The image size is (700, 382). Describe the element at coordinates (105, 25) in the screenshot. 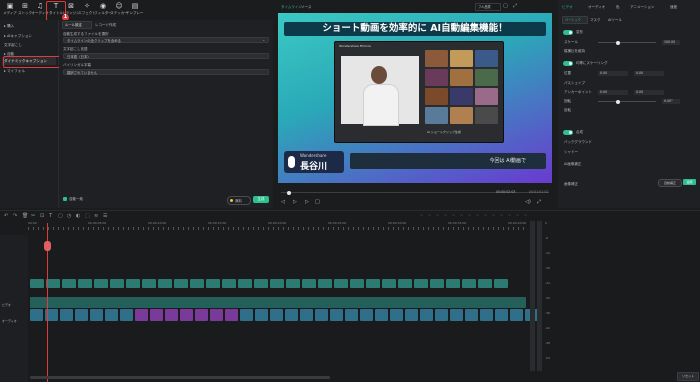

I see `settings-tab-record: レコード作成` at that location.